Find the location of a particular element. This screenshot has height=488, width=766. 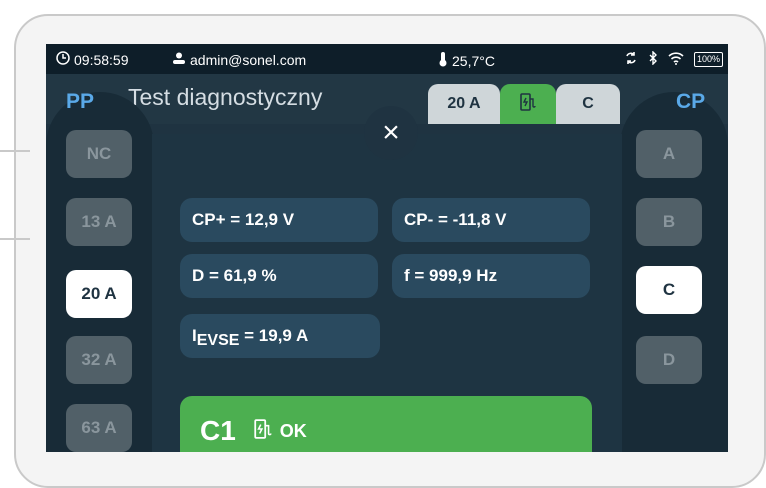

ievse-reading: = 19,9 A is located at coordinates (274, 335).